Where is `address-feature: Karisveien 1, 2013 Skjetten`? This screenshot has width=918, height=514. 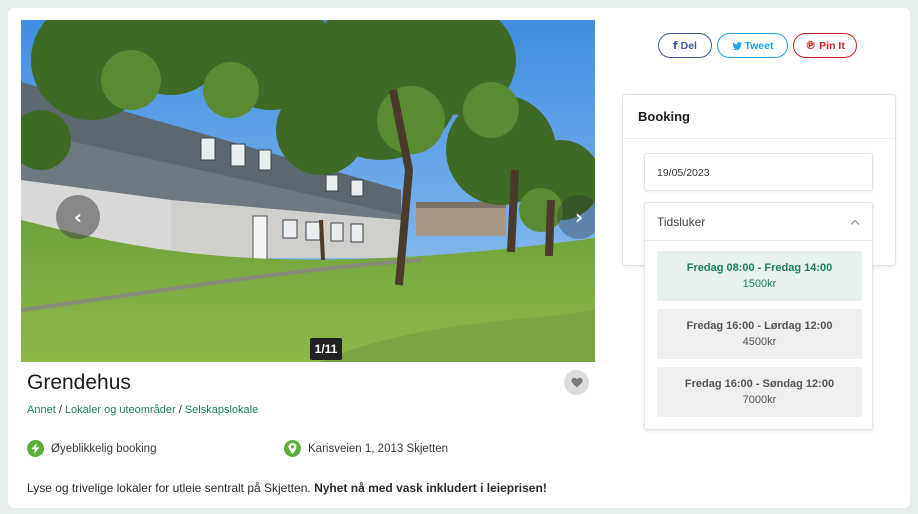
address-feature: Karisveien 1, 2013 Skjetten is located at coordinates (366, 448).